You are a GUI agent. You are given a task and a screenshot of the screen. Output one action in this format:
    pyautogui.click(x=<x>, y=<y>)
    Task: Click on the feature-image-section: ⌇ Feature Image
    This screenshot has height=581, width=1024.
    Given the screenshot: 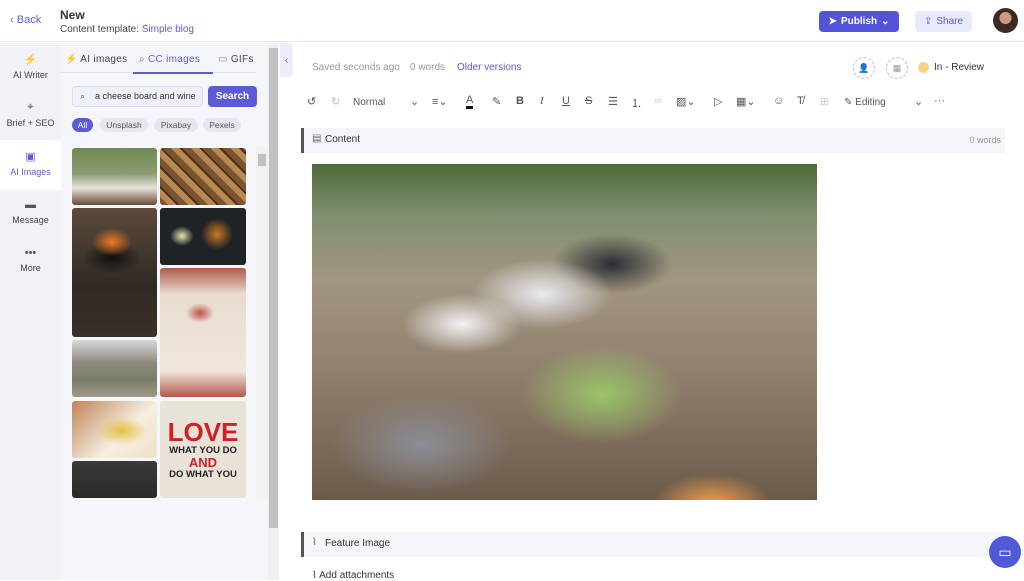 What is the action you would take?
    pyautogui.click(x=653, y=544)
    